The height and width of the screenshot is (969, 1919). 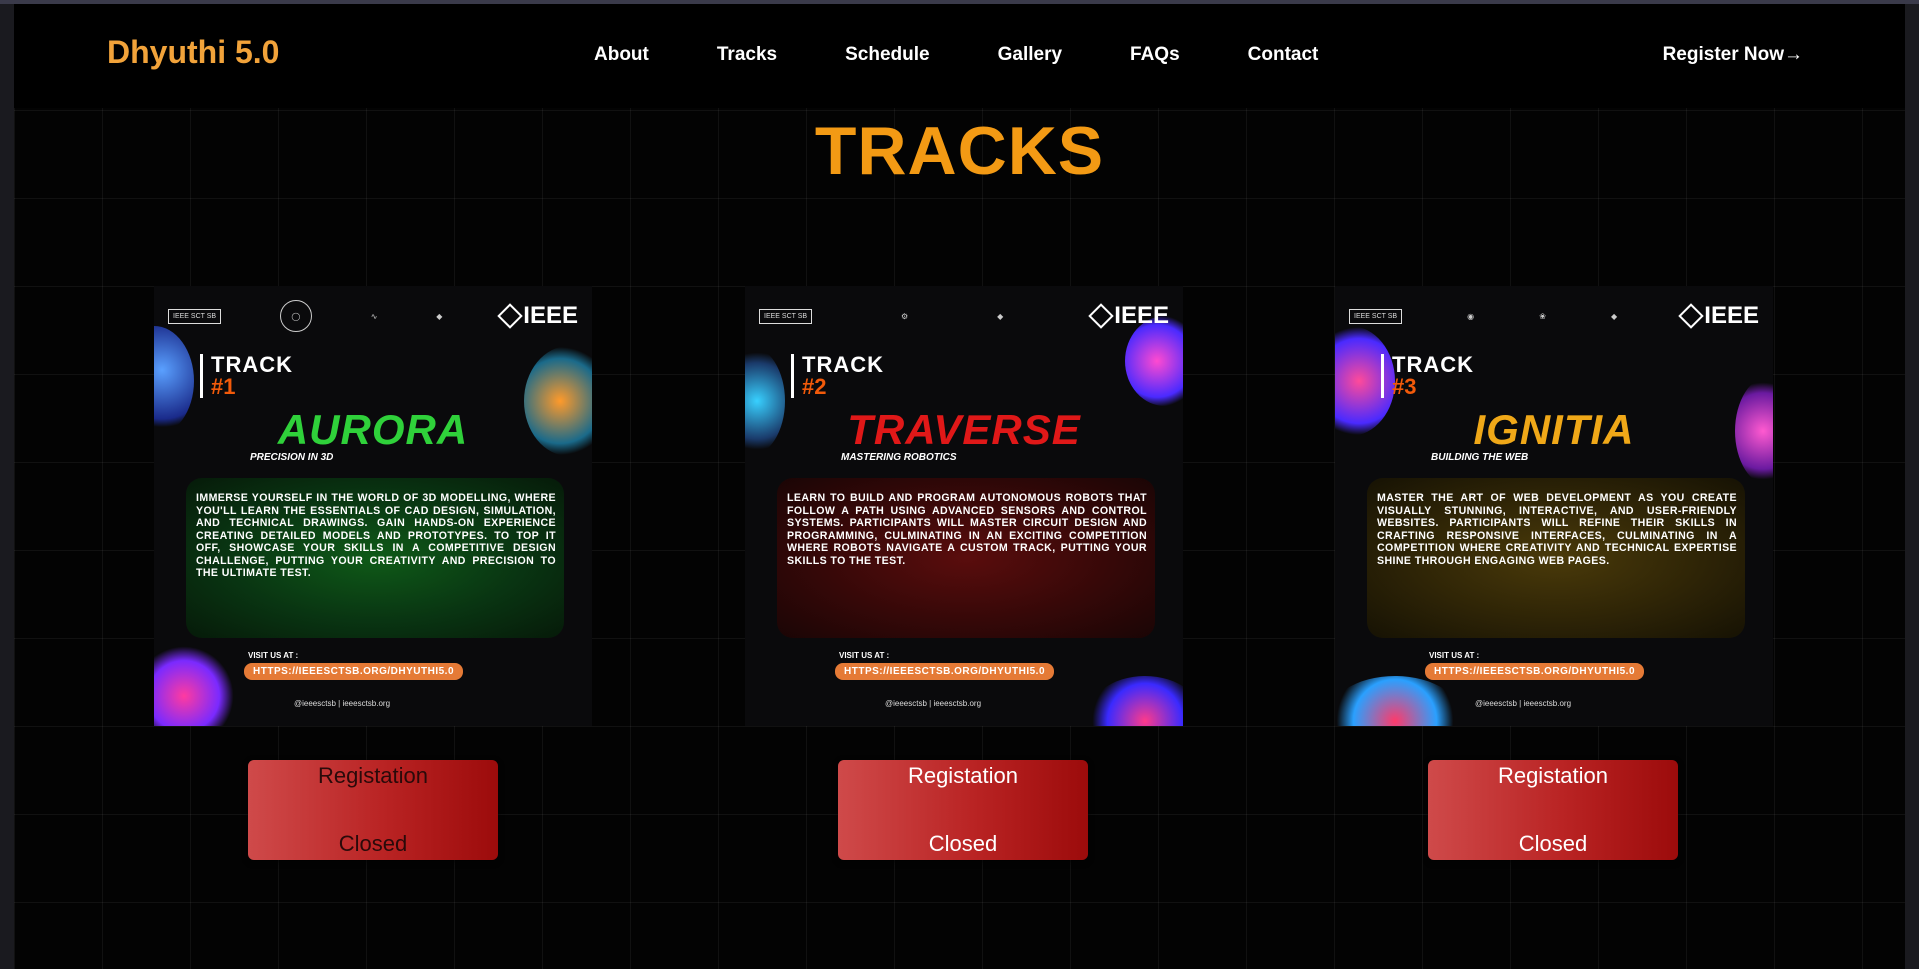 What do you see at coordinates (1480, 457) in the screenshot?
I see `track-subtitle: BUILDING THE WEB` at bounding box center [1480, 457].